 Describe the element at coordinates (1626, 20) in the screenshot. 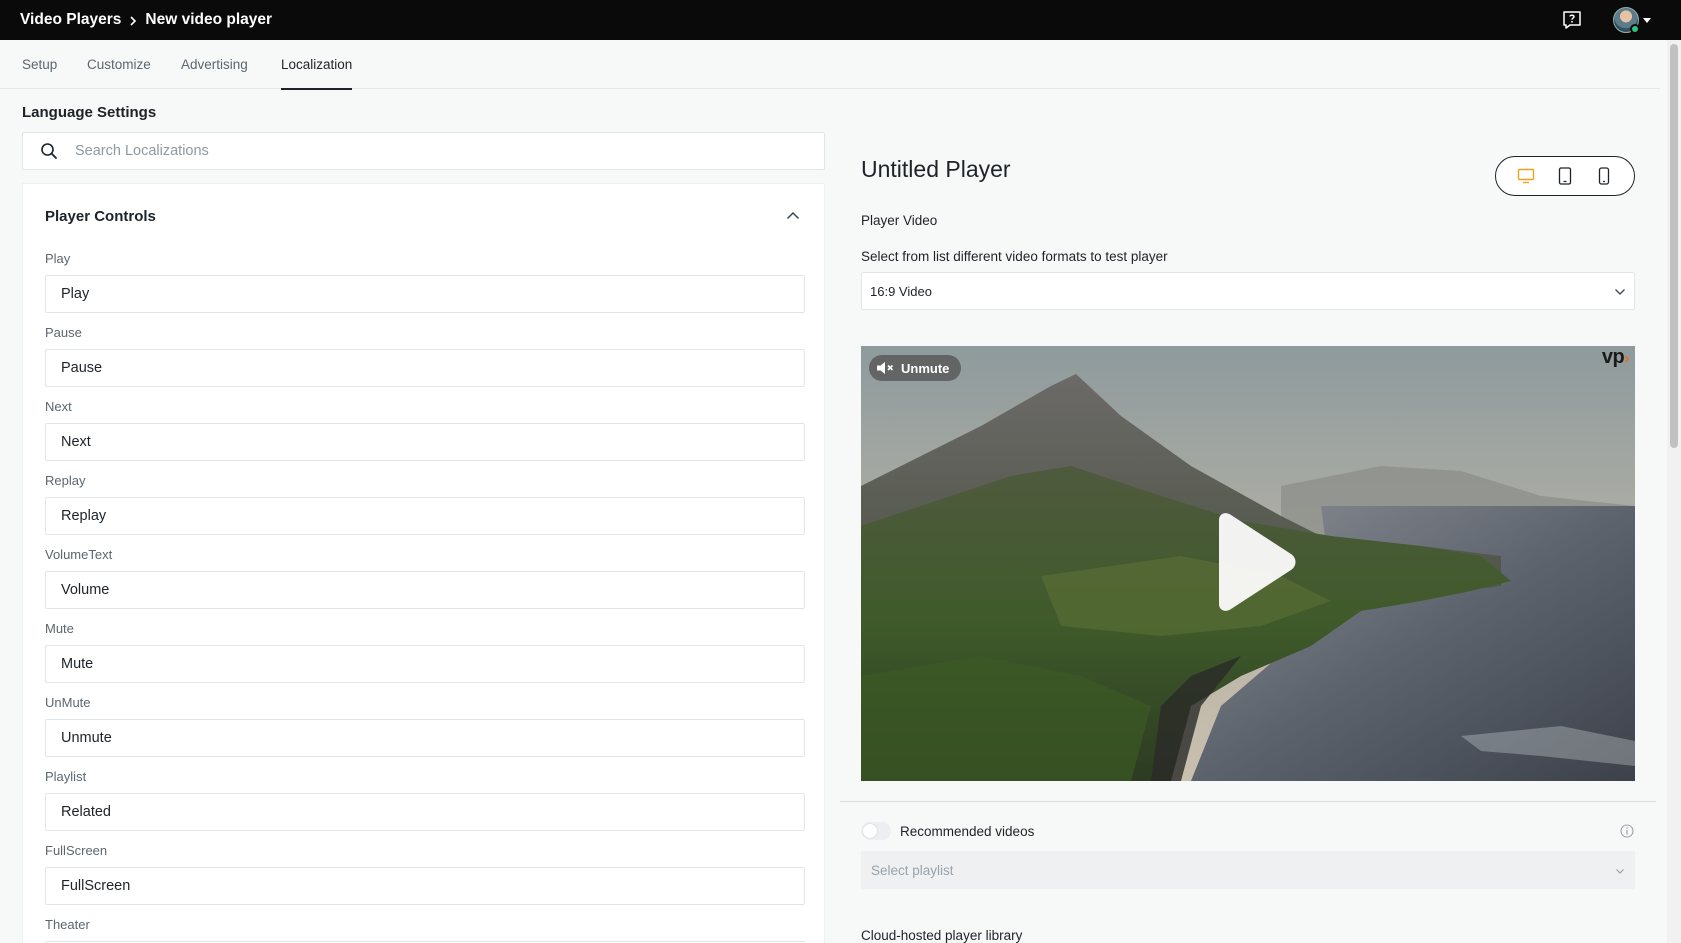

I see `avatar` at that location.